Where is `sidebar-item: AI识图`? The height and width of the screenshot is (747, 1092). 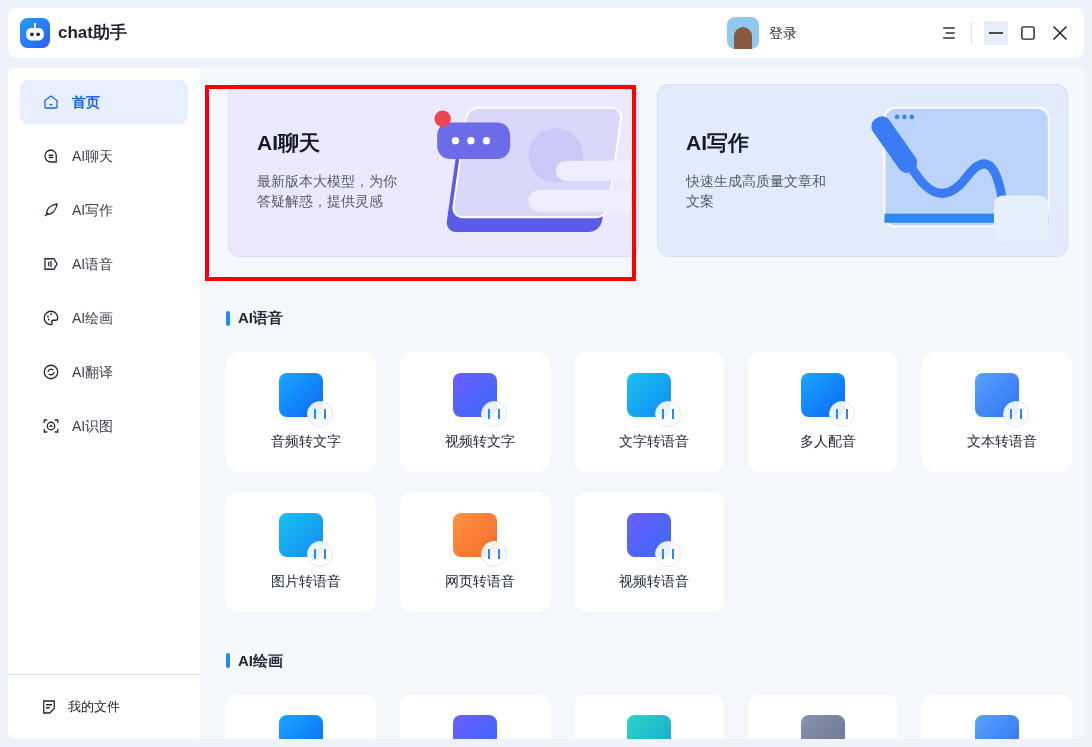 sidebar-item: AI识图 is located at coordinates (104, 426).